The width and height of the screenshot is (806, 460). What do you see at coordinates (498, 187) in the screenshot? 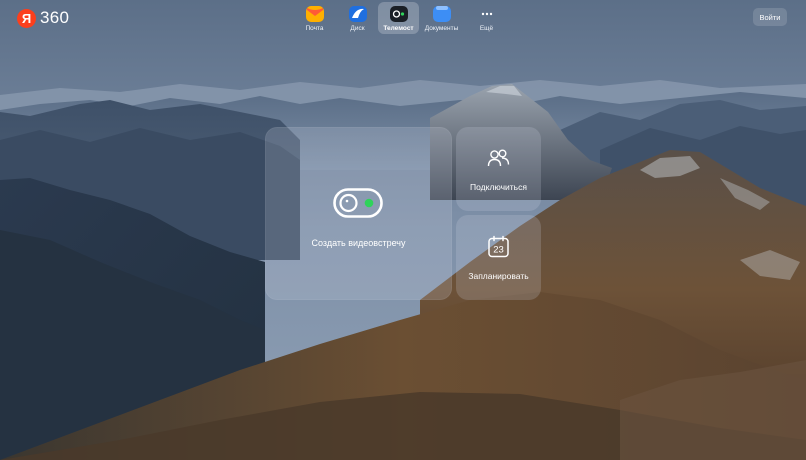
I see `join-meeting-label: Подключиться` at bounding box center [498, 187].